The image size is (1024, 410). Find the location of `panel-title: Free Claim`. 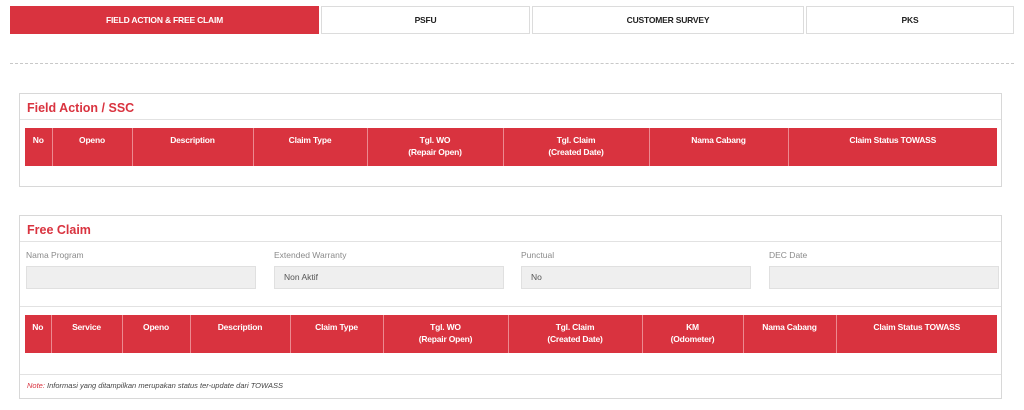

panel-title: Free Claim is located at coordinates (59, 230).